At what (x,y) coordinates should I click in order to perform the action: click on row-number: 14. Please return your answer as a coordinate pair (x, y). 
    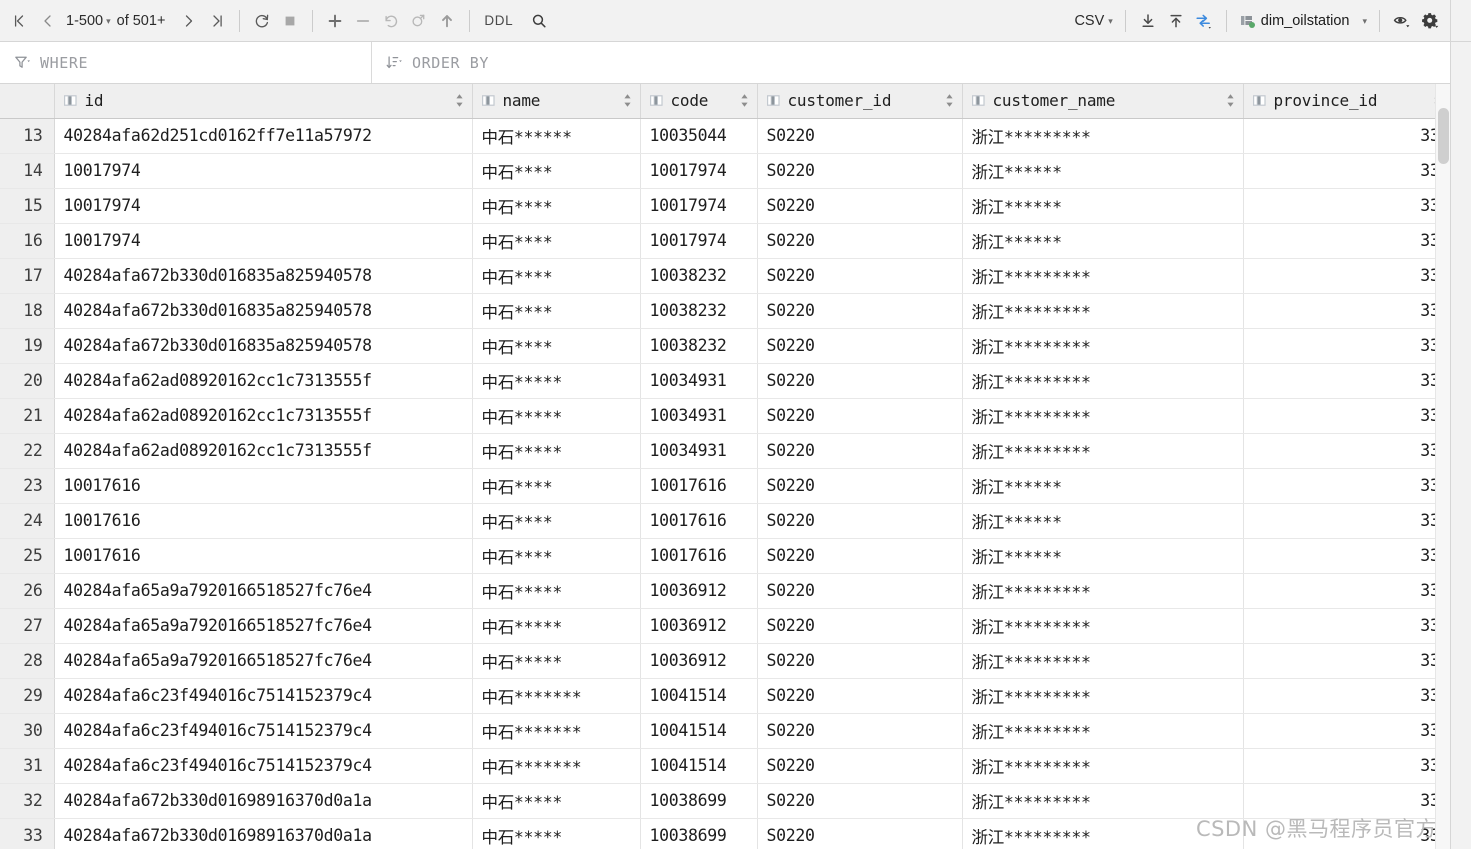
    Looking at the image, I should click on (27, 171).